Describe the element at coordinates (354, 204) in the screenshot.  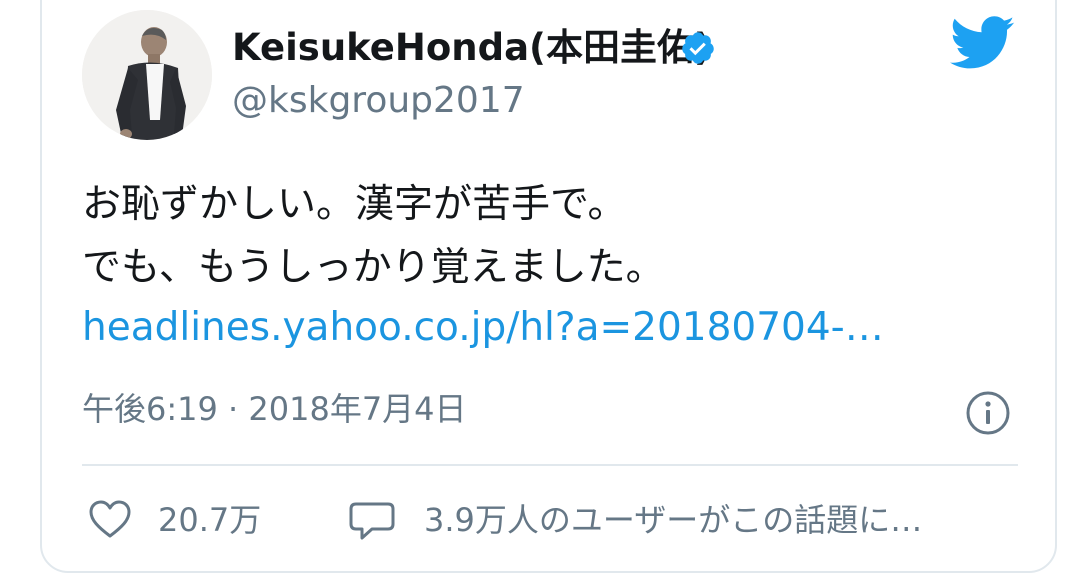
I see `tweet-text-line: お恥ずかしい。漢字が苦手で。` at that location.